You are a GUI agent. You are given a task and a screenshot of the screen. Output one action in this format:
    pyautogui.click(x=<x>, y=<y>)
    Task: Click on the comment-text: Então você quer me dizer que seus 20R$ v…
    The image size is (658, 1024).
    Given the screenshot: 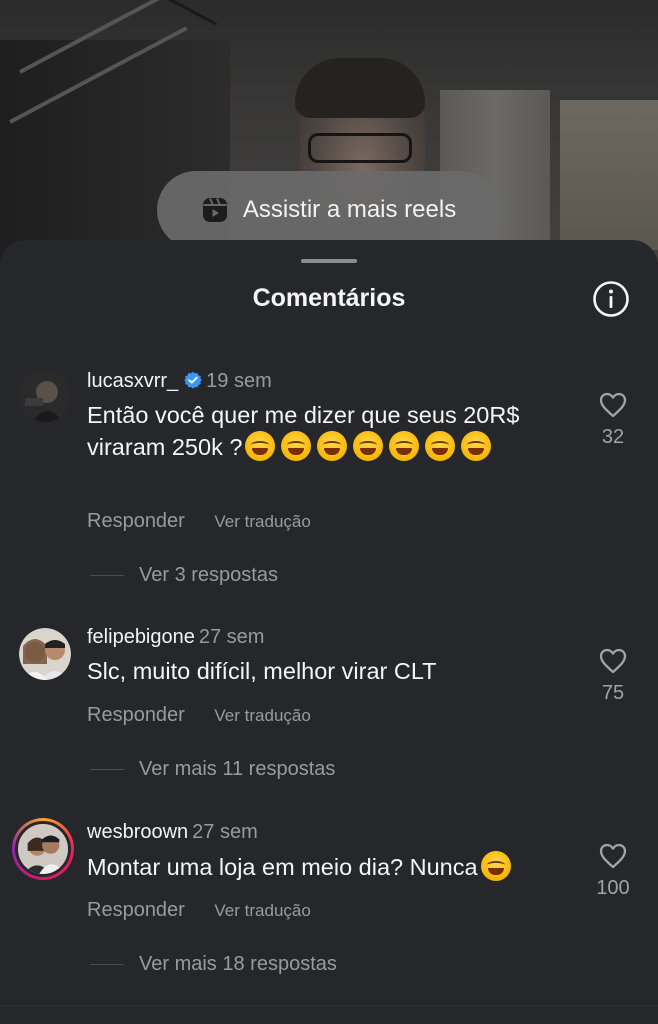 What is the action you would take?
    pyautogui.click(x=327, y=431)
    